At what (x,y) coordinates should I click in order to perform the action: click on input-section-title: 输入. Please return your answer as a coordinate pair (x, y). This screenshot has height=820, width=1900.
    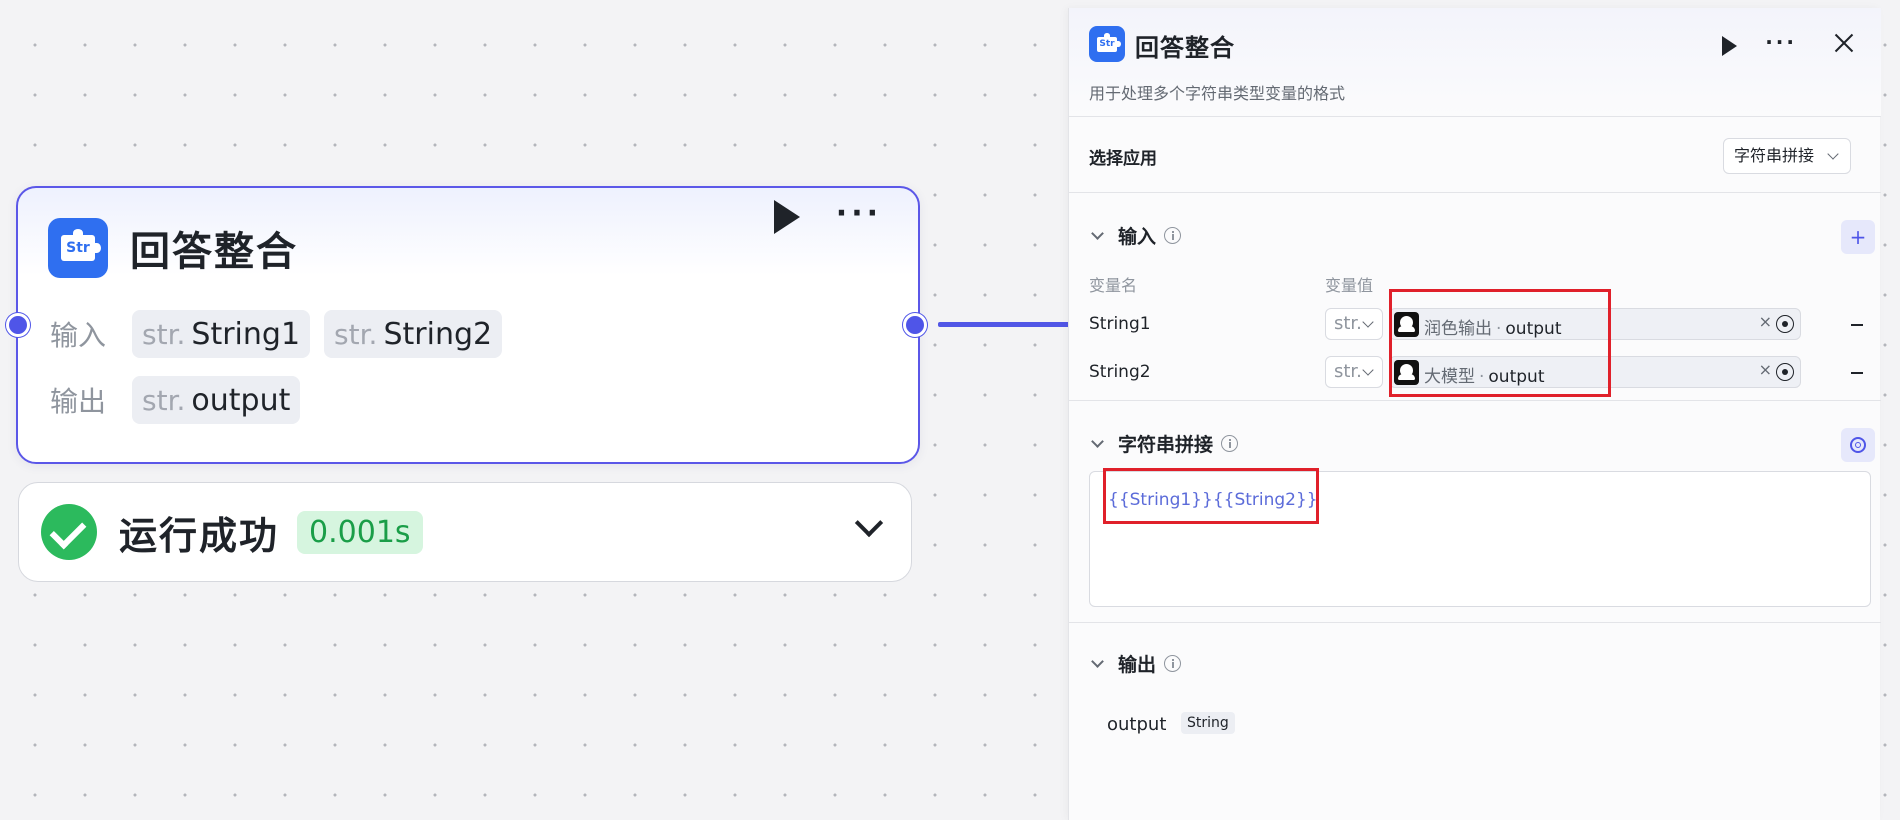
    Looking at the image, I should click on (1137, 237).